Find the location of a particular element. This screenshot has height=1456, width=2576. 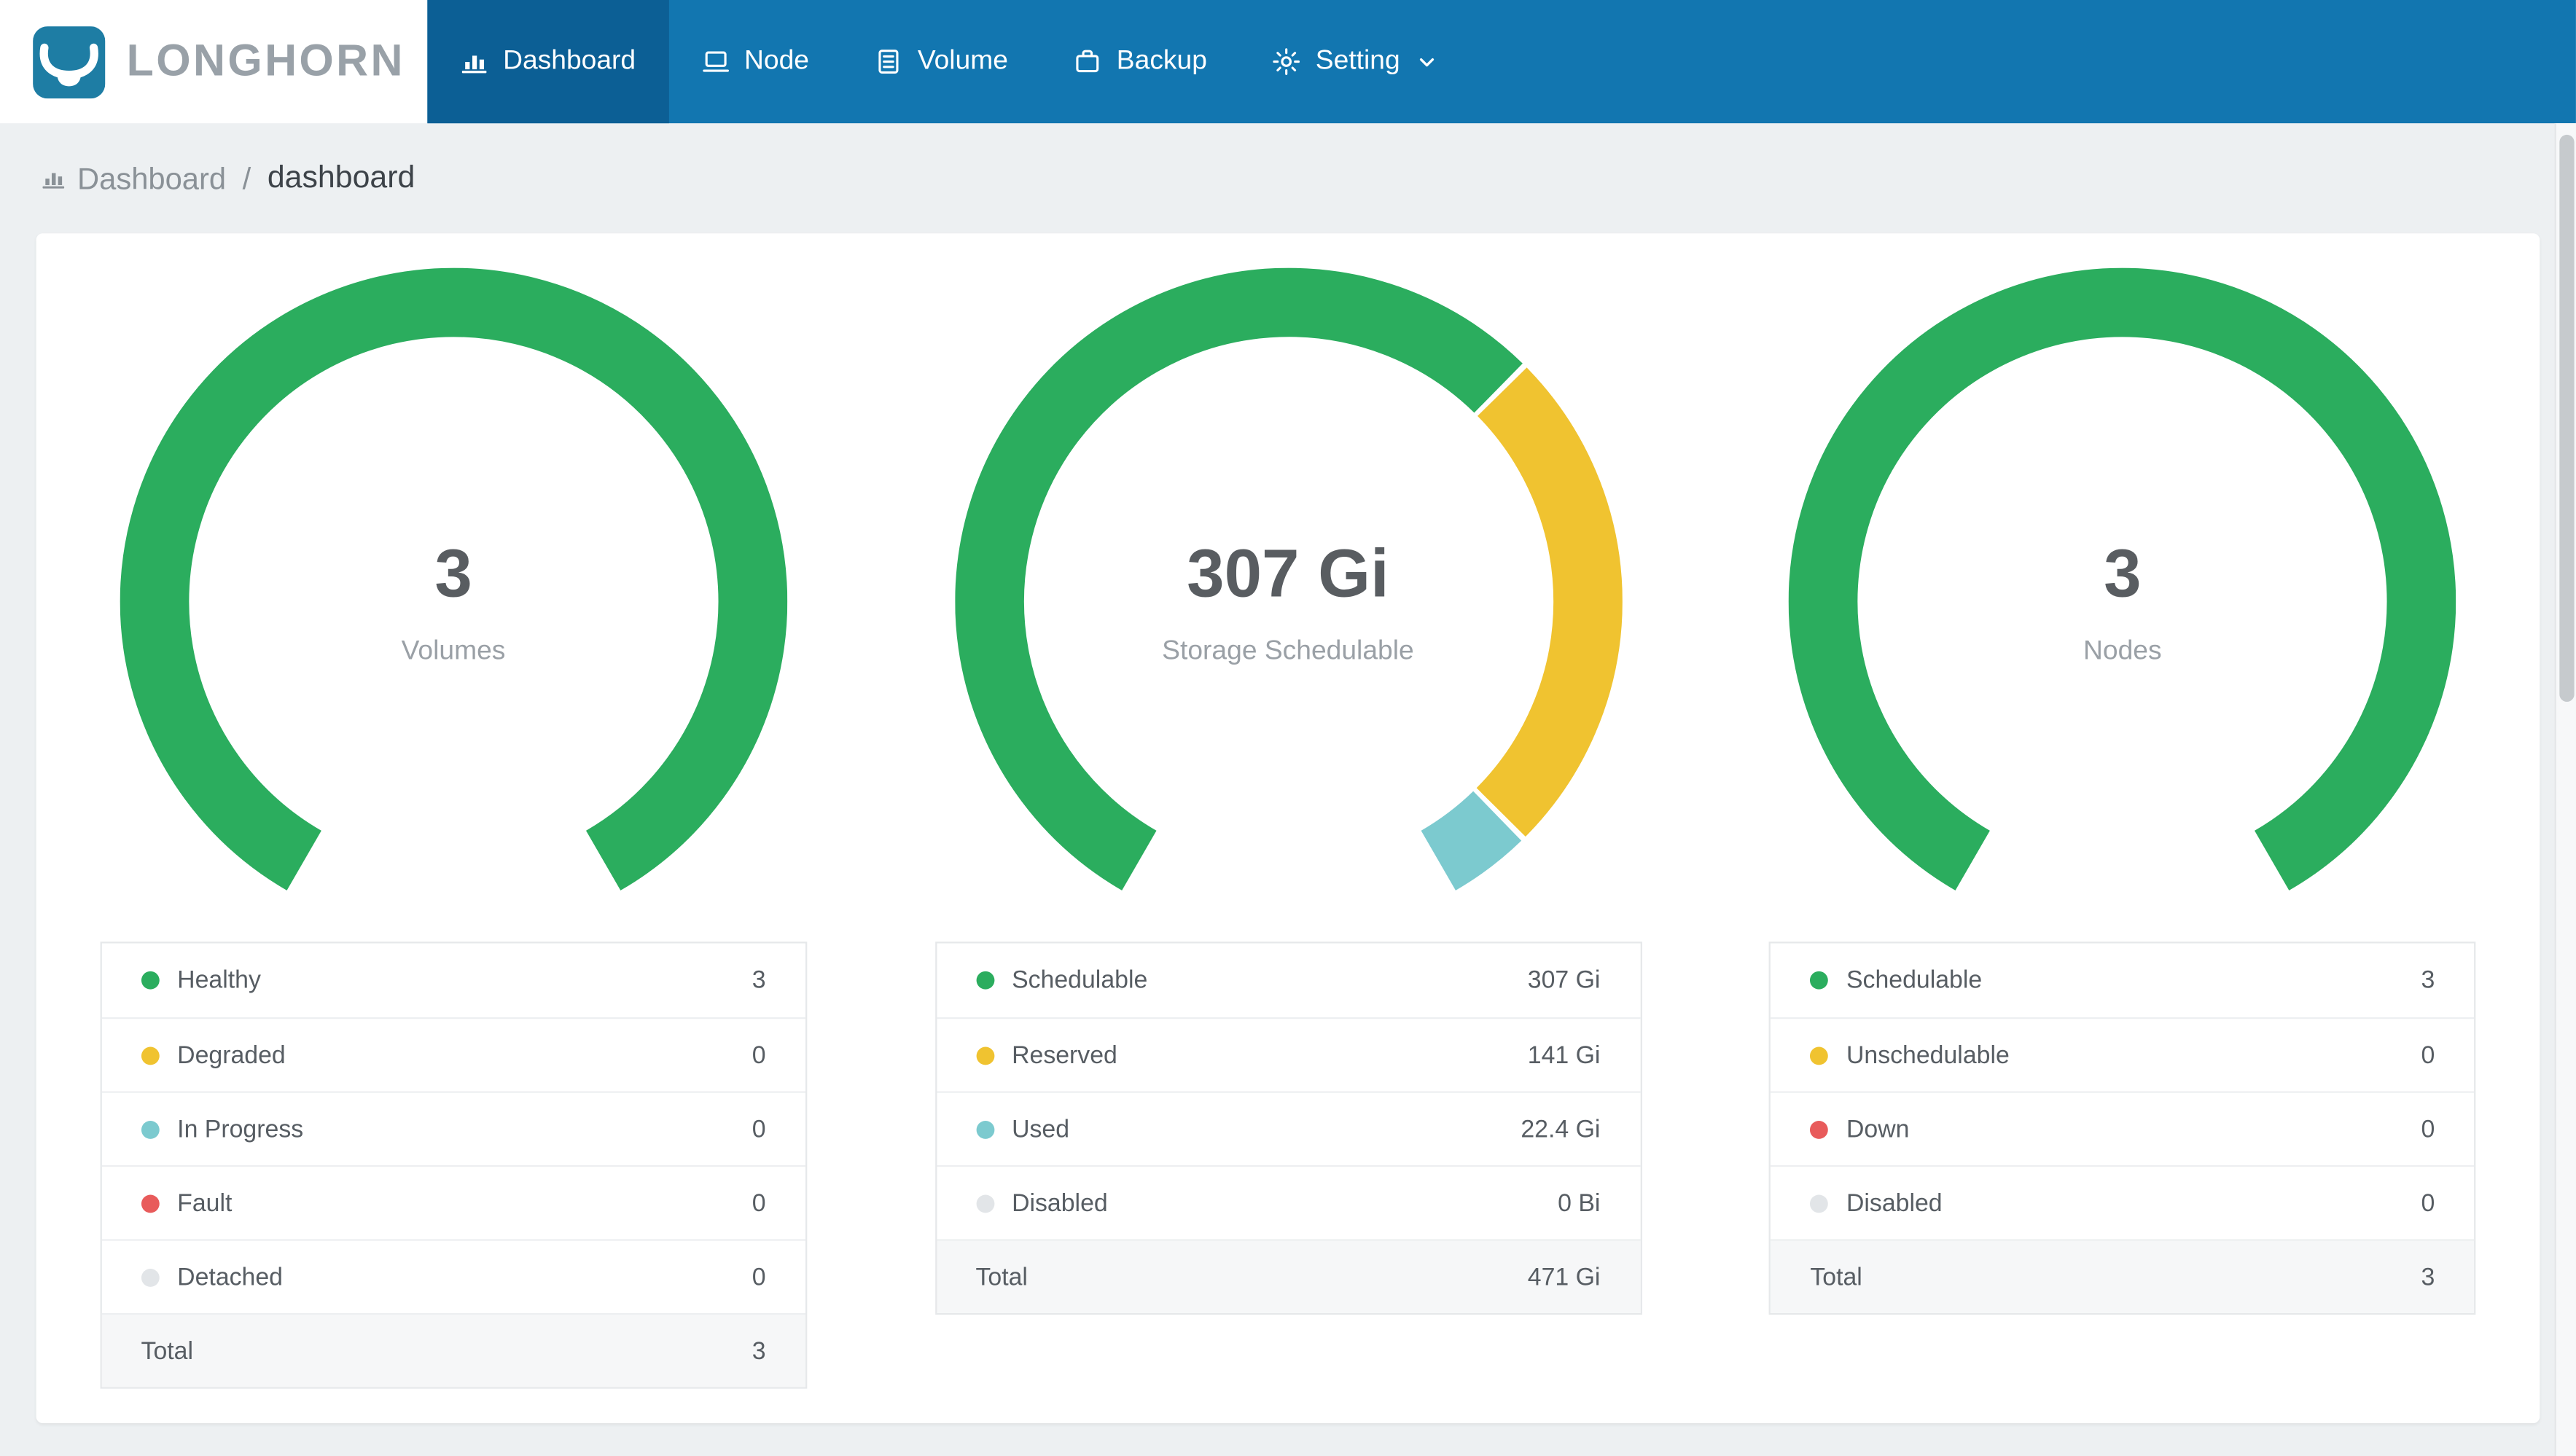

nav-item-dashboard: Dashboard is located at coordinates (548, 62).